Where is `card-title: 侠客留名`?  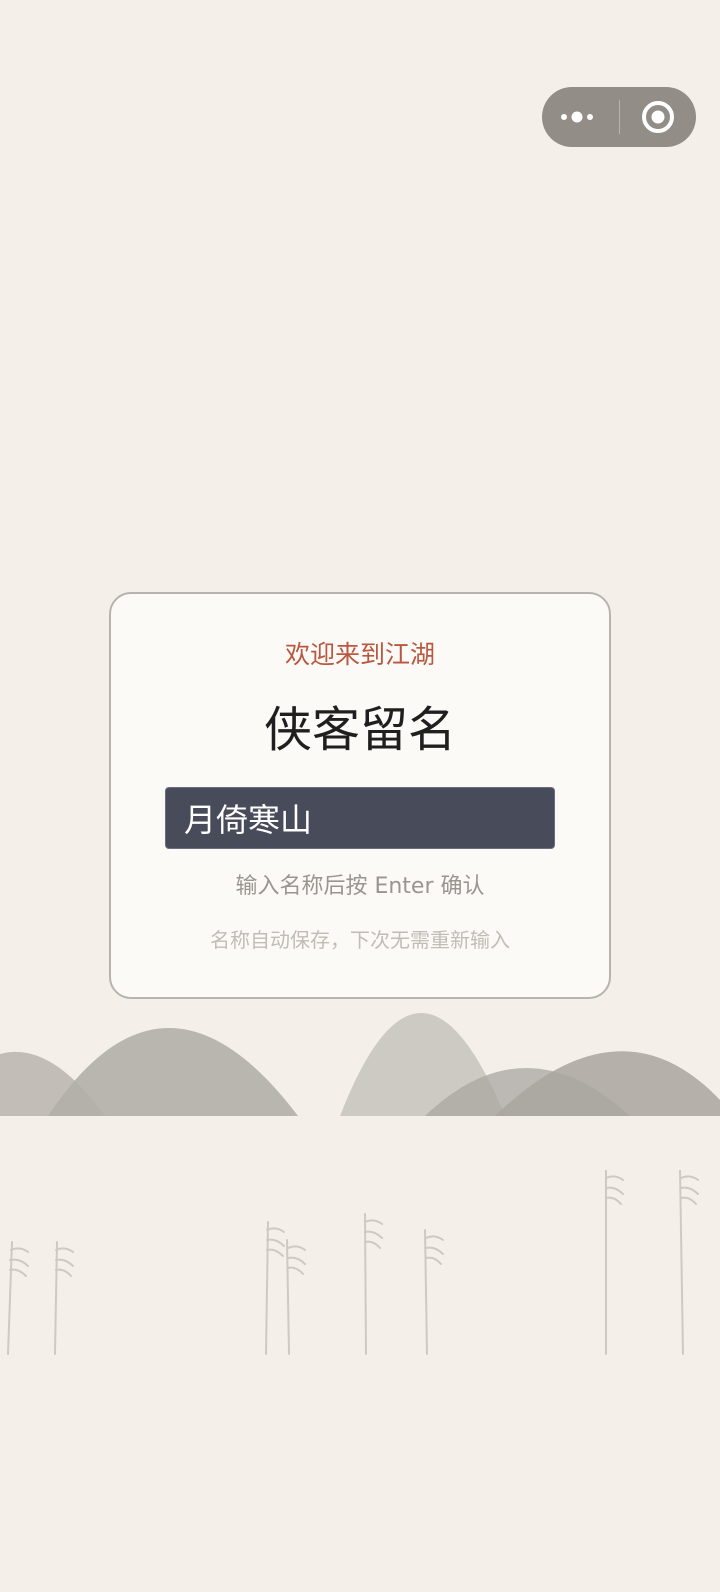
card-title: 侠客留名 is located at coordinates (359, 730).